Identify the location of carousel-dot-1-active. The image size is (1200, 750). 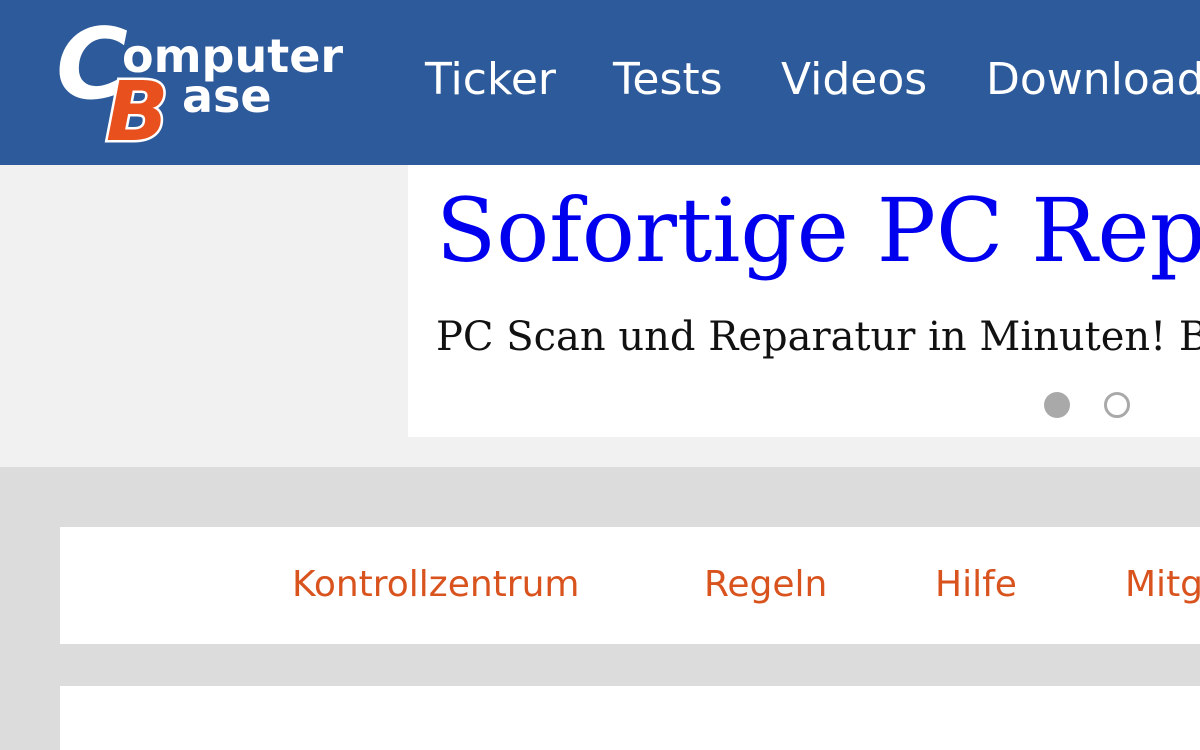
(1057, 405).